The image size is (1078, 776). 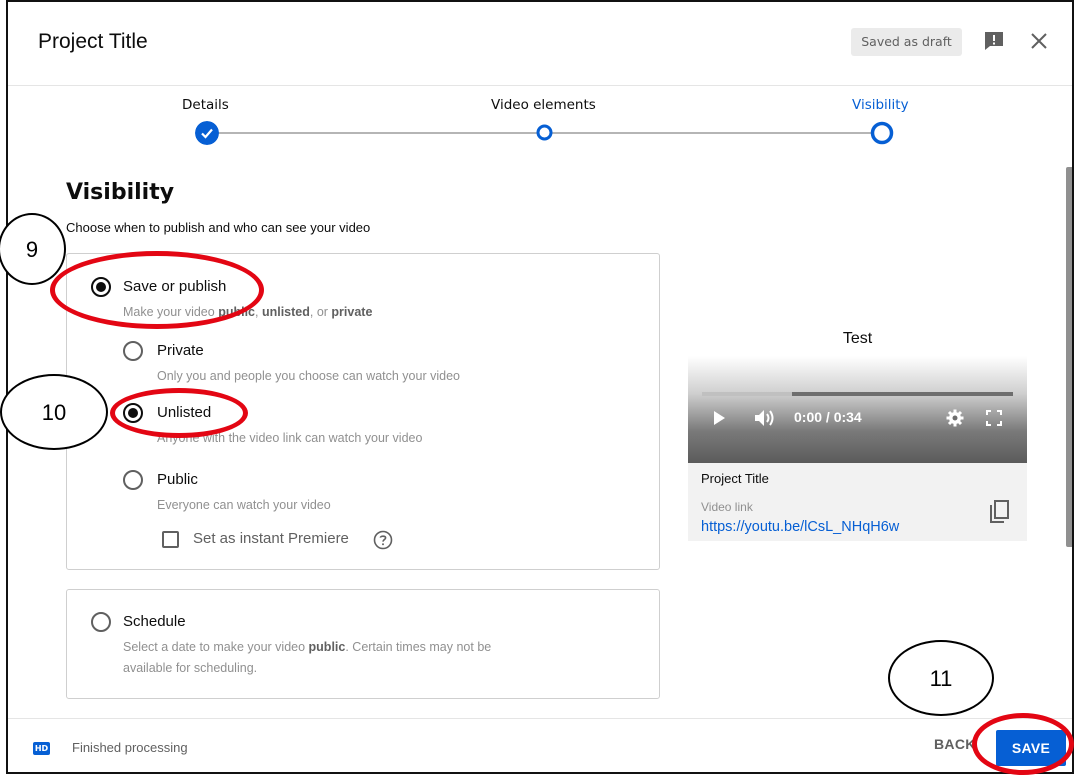 What do you see at coordinates (955, 749) in the screenshot?
I see `back-button: BACK` at bounding box center [955, 749].